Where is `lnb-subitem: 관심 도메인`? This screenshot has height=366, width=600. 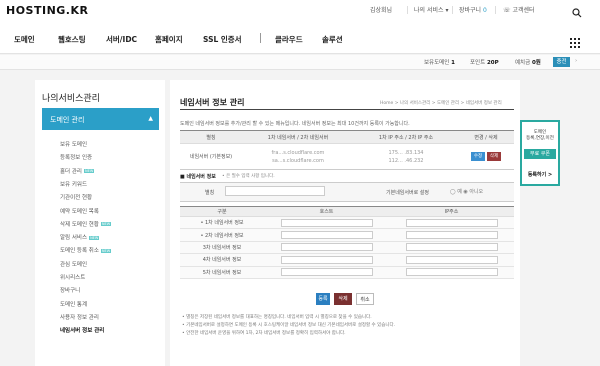 lnb-subitem: 관심 도메인 is located at coordinates (73, 264).